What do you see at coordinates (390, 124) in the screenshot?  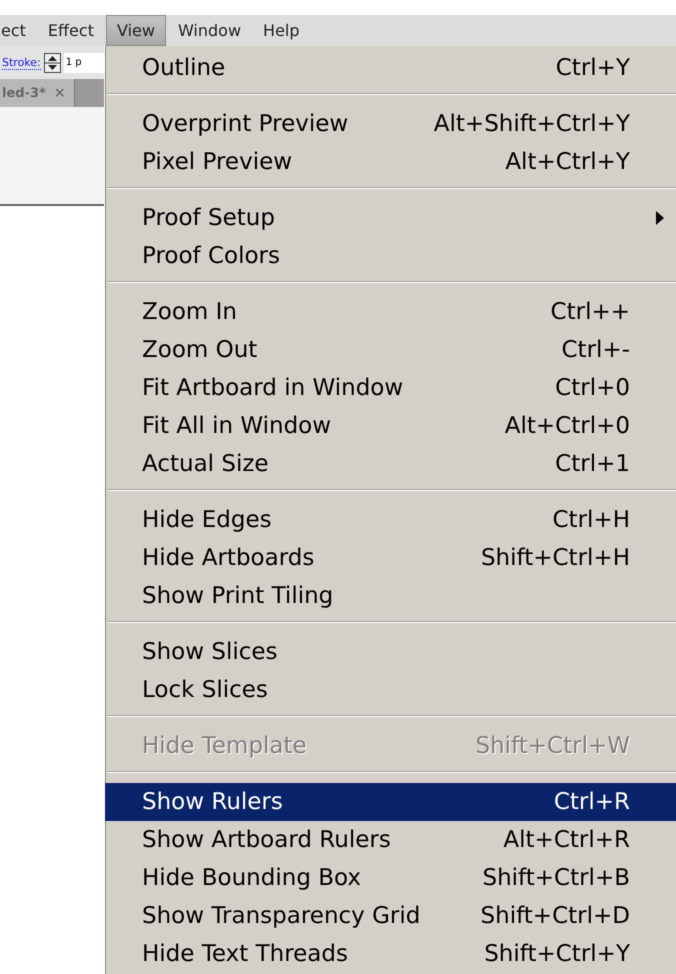 I see `menu-item: Overprint Preview Alt+Shift+Ctrl+Y` at bounding box center [390, 124].